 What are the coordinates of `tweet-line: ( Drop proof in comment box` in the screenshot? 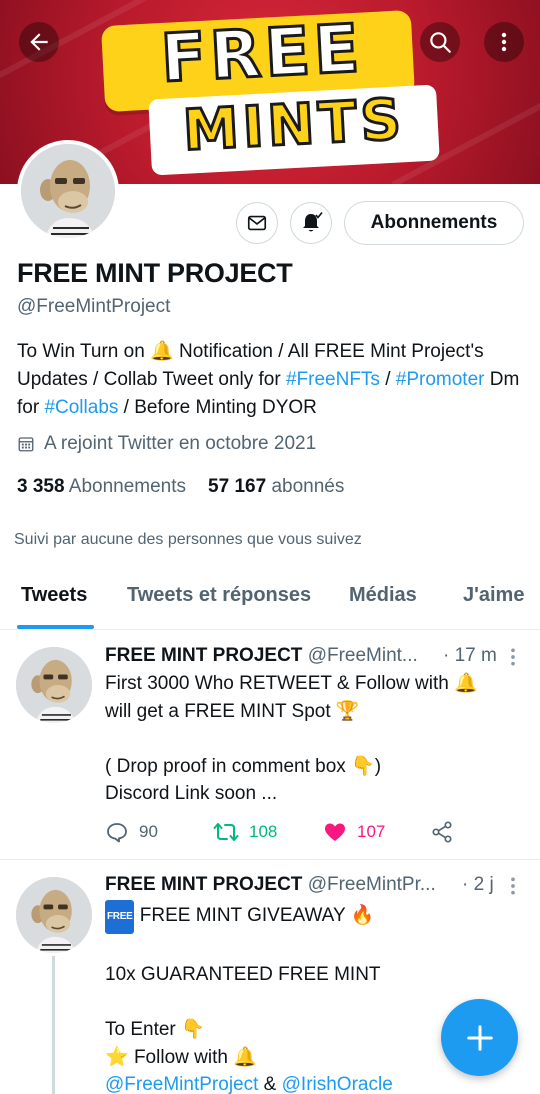 It's located at (228, 766).